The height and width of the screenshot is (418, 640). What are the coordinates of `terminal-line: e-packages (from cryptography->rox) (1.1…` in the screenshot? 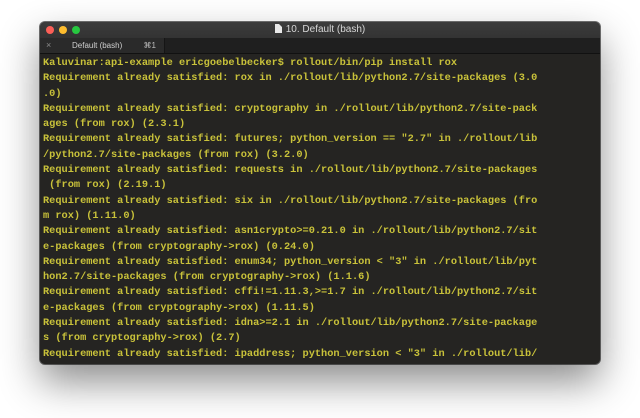 It's located at (179, 307).